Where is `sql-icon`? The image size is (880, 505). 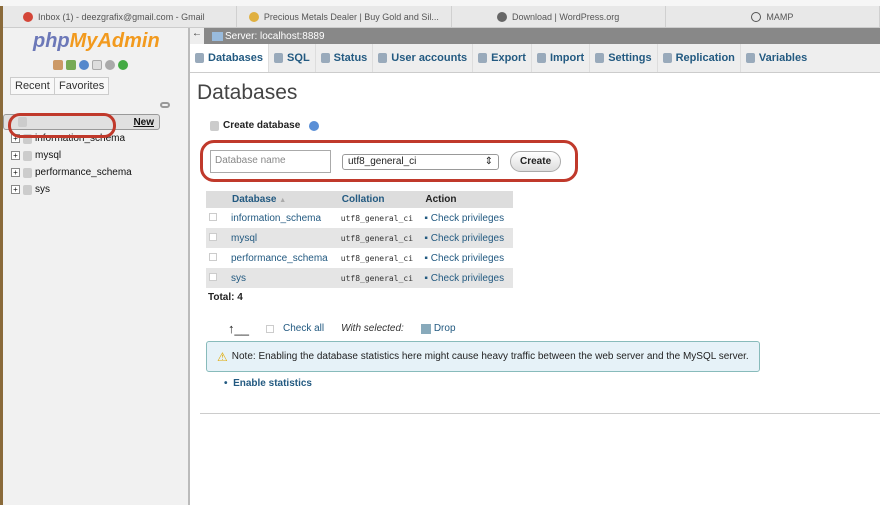 sql-icon is located at coordinates (279, 58).